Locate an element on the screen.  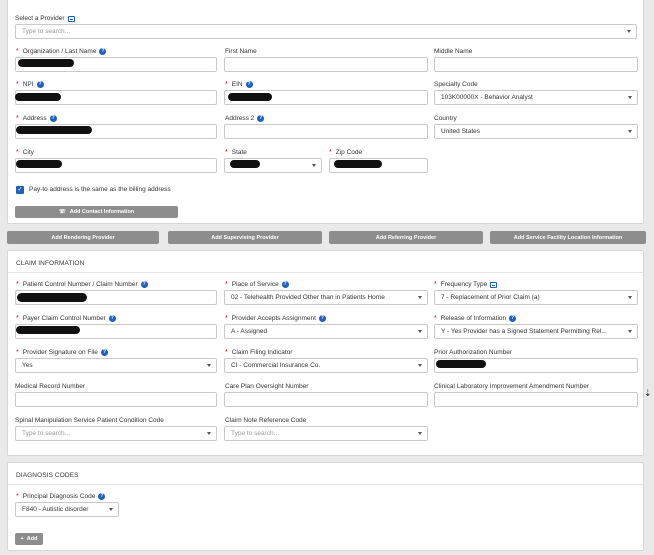
principal-diagnosis-label: * Principal Diagnosis Code? is located at coordinates (61, 496).